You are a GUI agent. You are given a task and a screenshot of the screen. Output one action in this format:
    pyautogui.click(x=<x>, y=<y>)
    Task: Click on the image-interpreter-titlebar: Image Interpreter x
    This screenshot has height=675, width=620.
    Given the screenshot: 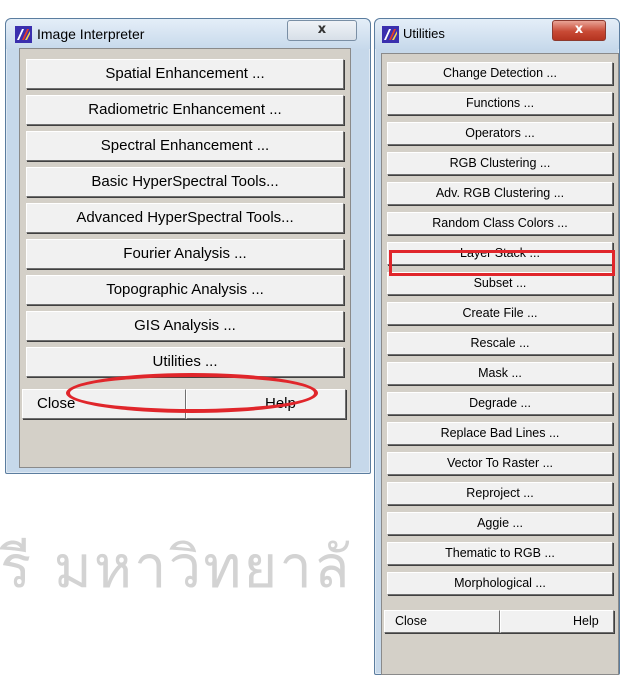 What is the action you would take?
    pyautogui.click(x=188, y=34)
    